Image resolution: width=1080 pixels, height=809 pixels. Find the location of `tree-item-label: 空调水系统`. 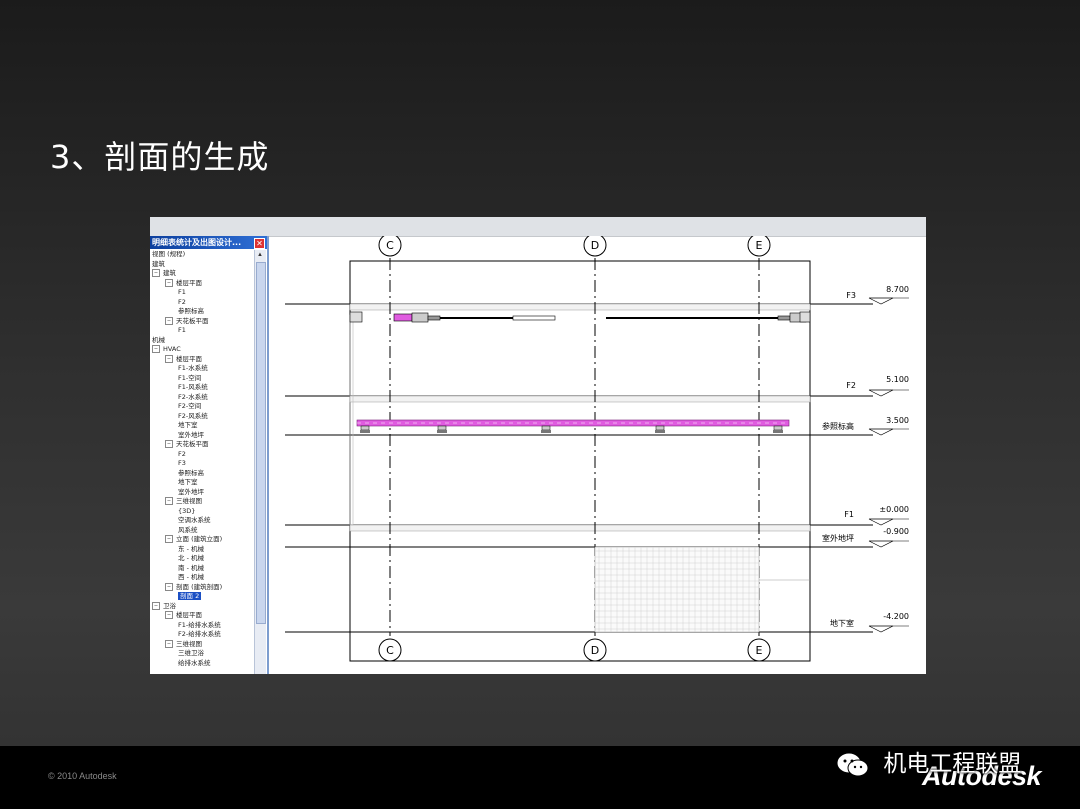

tree-item-label: 空调水系统 is located at coordinates (194, 520).